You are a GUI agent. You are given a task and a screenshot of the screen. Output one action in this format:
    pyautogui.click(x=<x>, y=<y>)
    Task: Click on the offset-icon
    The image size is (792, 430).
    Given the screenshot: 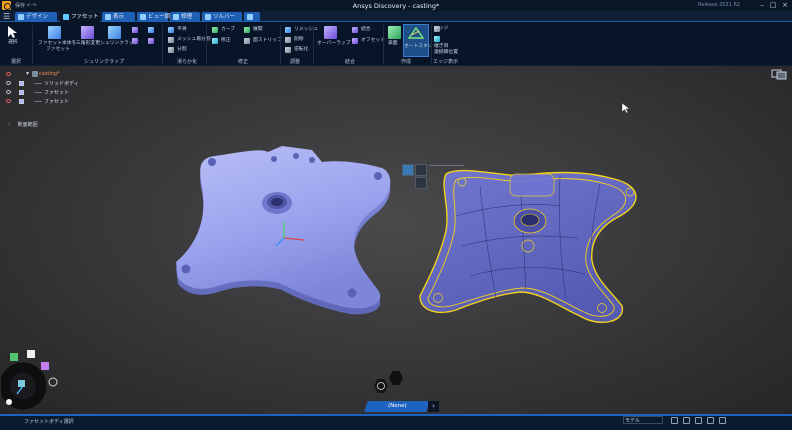 What is the action you would take?
    pyautogui.click(x=355, y=41)
    